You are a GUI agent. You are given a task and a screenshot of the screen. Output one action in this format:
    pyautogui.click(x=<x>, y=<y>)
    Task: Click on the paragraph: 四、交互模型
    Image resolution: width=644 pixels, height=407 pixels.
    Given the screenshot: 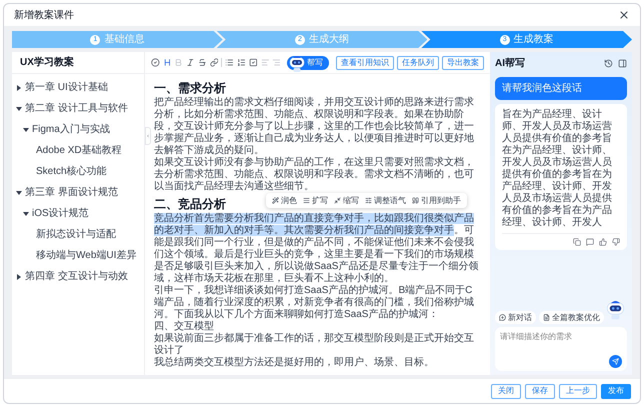 What is the action you would take?
    pyautogui.click(x=184, y=327)
    